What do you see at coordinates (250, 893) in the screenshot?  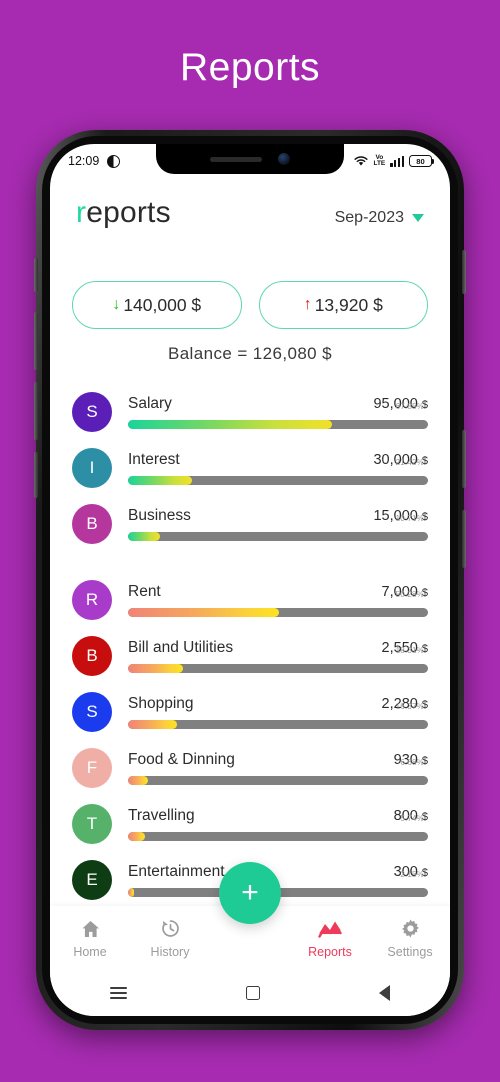 I see `add-transaction-fab: +` at bounding box center [250, 893].